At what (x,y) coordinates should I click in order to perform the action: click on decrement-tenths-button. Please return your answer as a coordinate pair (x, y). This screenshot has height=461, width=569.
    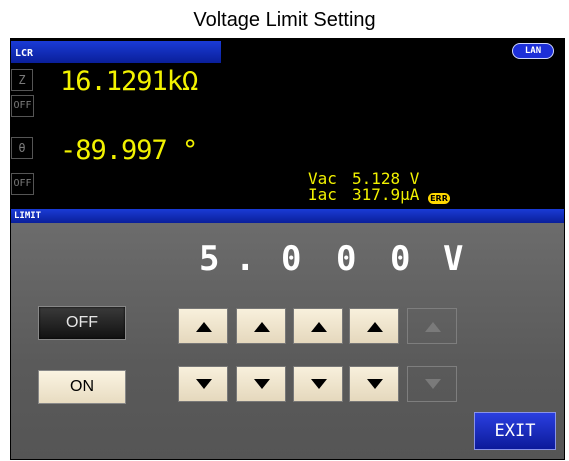
    Looking at the image, I should click on (261, 384).